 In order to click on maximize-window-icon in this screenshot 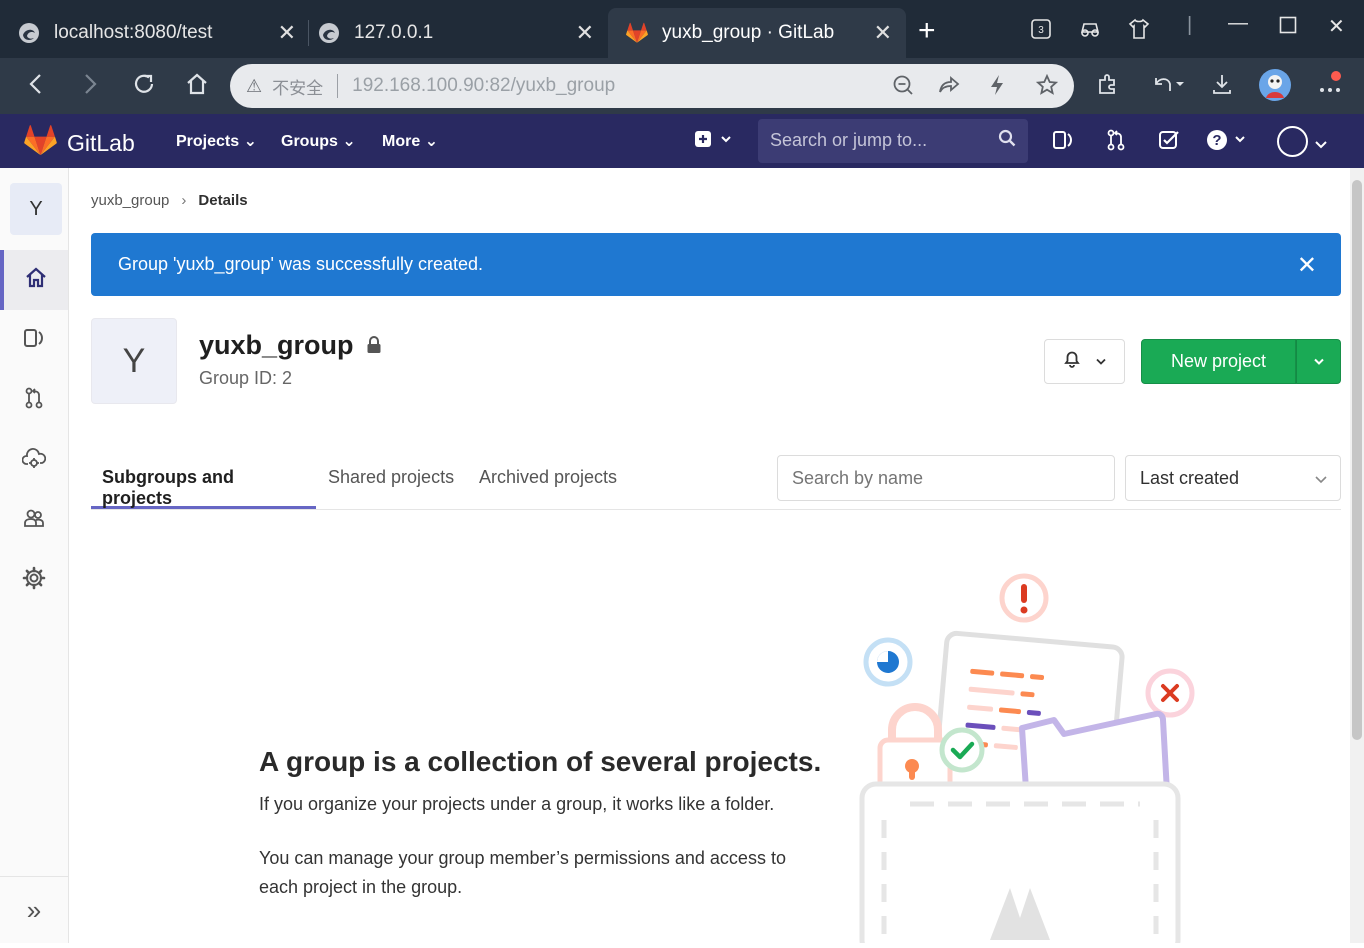, I will do `click(1288, 28)`.